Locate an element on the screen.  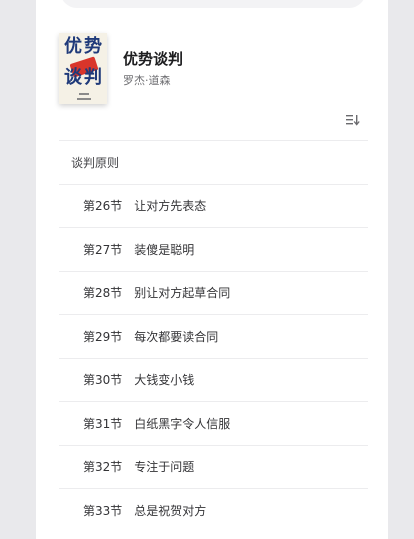
toc-item-title: 白纸黑字令人信服 is located at coordinates (182, 423).